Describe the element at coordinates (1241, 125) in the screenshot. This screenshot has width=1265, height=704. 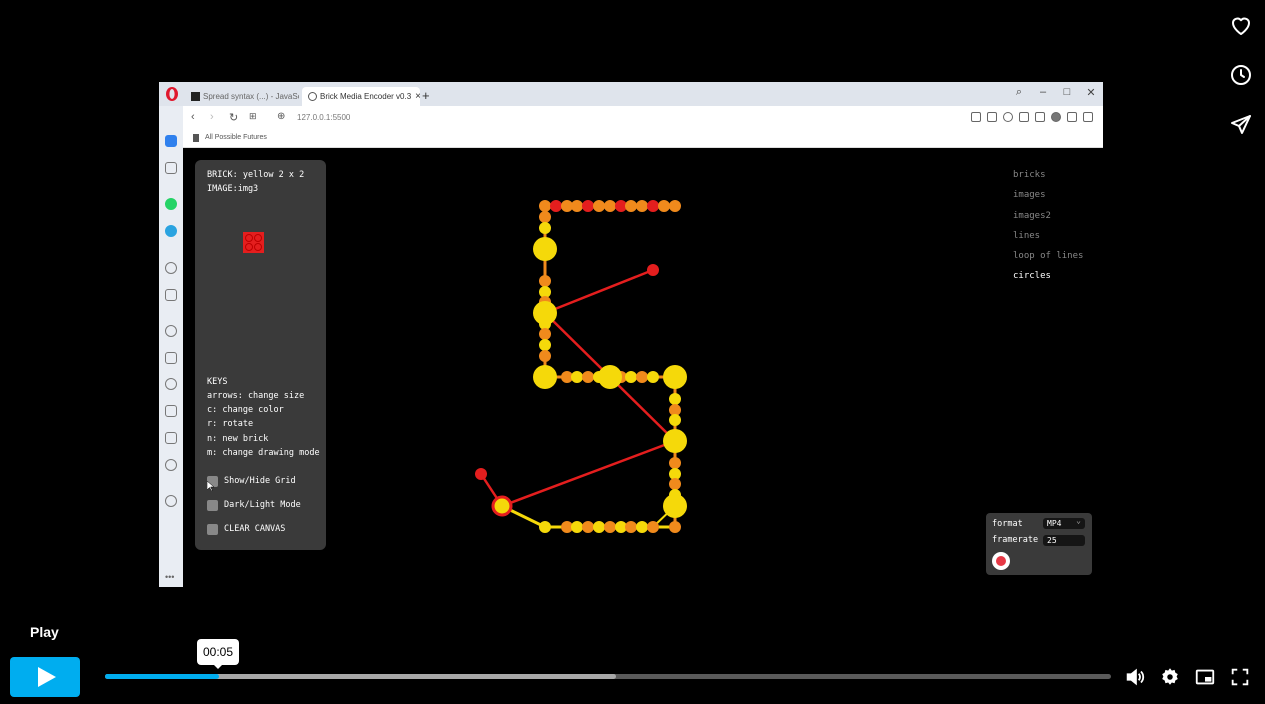
I see `share-button` at that location.